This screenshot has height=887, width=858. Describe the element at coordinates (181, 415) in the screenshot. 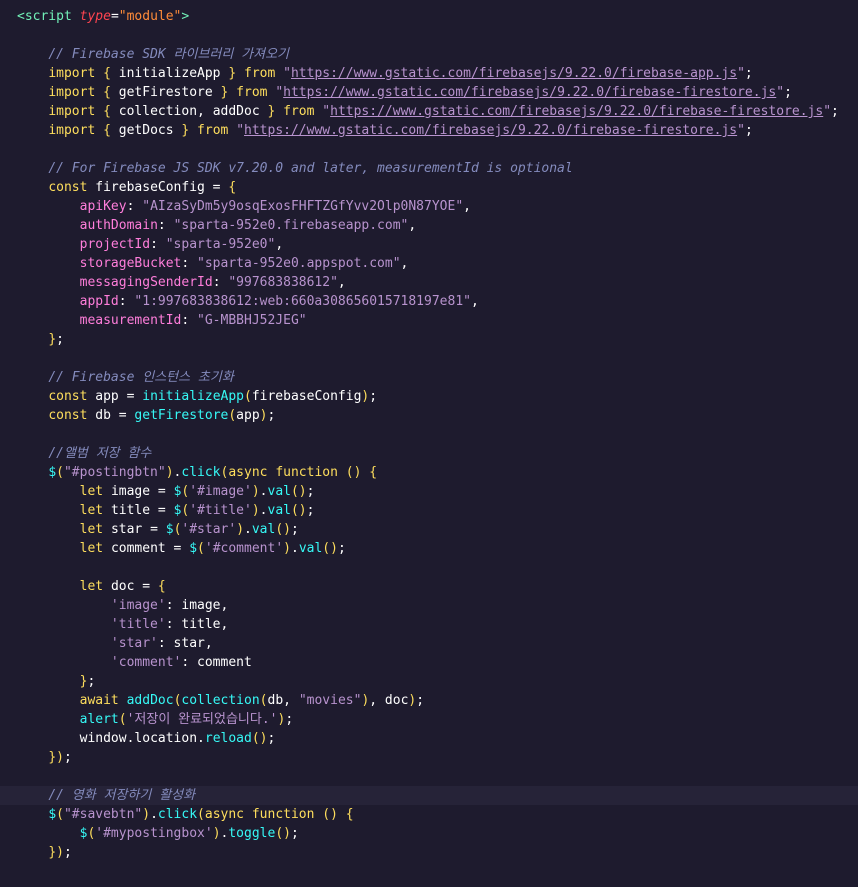

I see `code-token: getFirestore` at that location.